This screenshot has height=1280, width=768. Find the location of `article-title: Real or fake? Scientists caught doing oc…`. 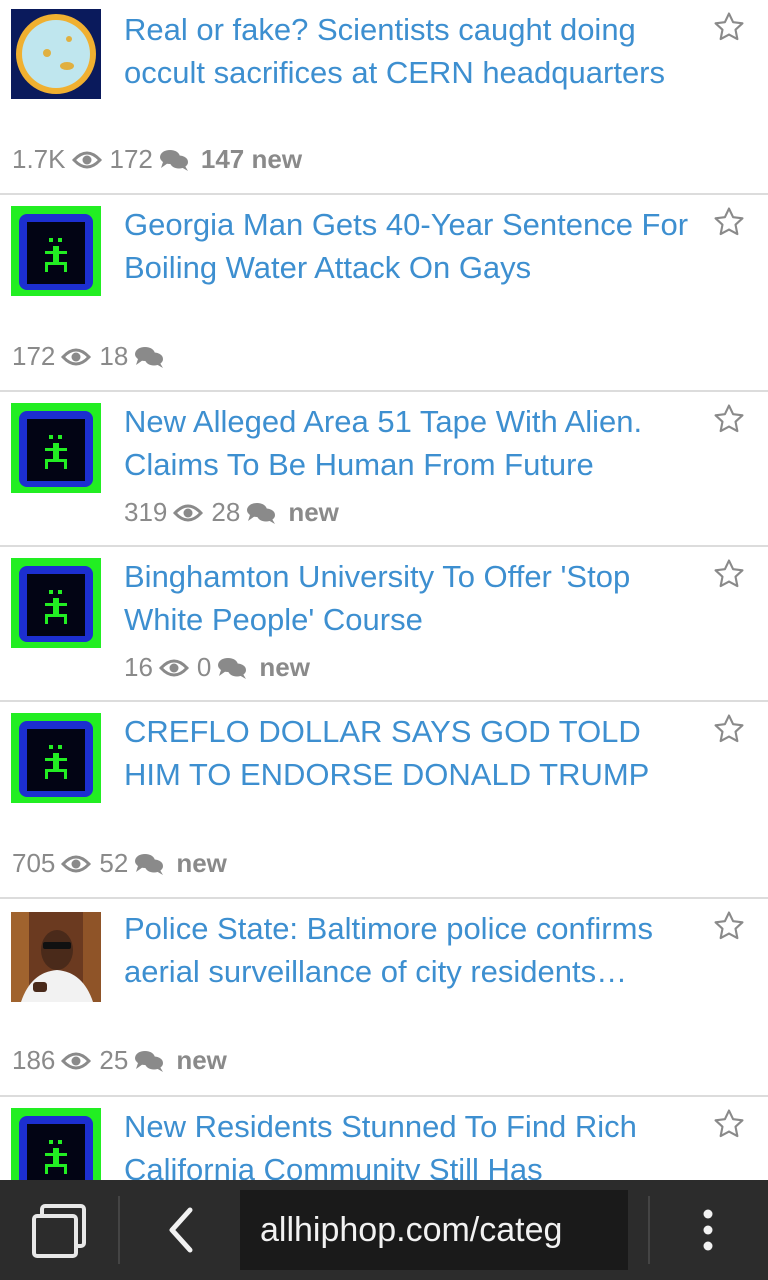

article-title: Real or fake? Scientists caught doing oc… is located at coordinates (414, 51).